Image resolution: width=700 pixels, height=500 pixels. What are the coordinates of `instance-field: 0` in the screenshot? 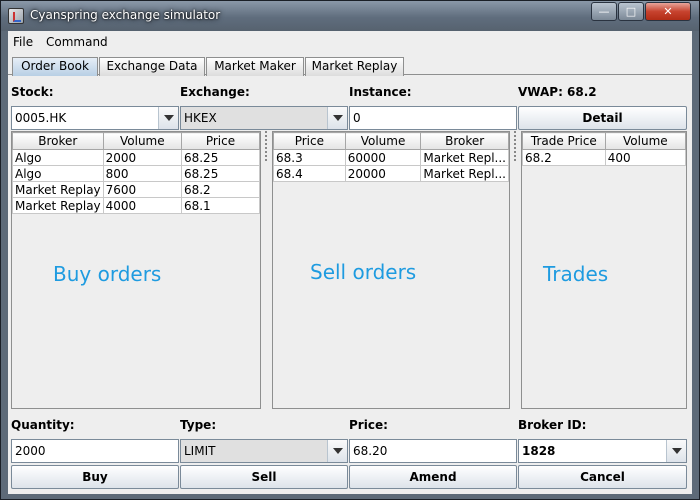 It's located at (433, 118).